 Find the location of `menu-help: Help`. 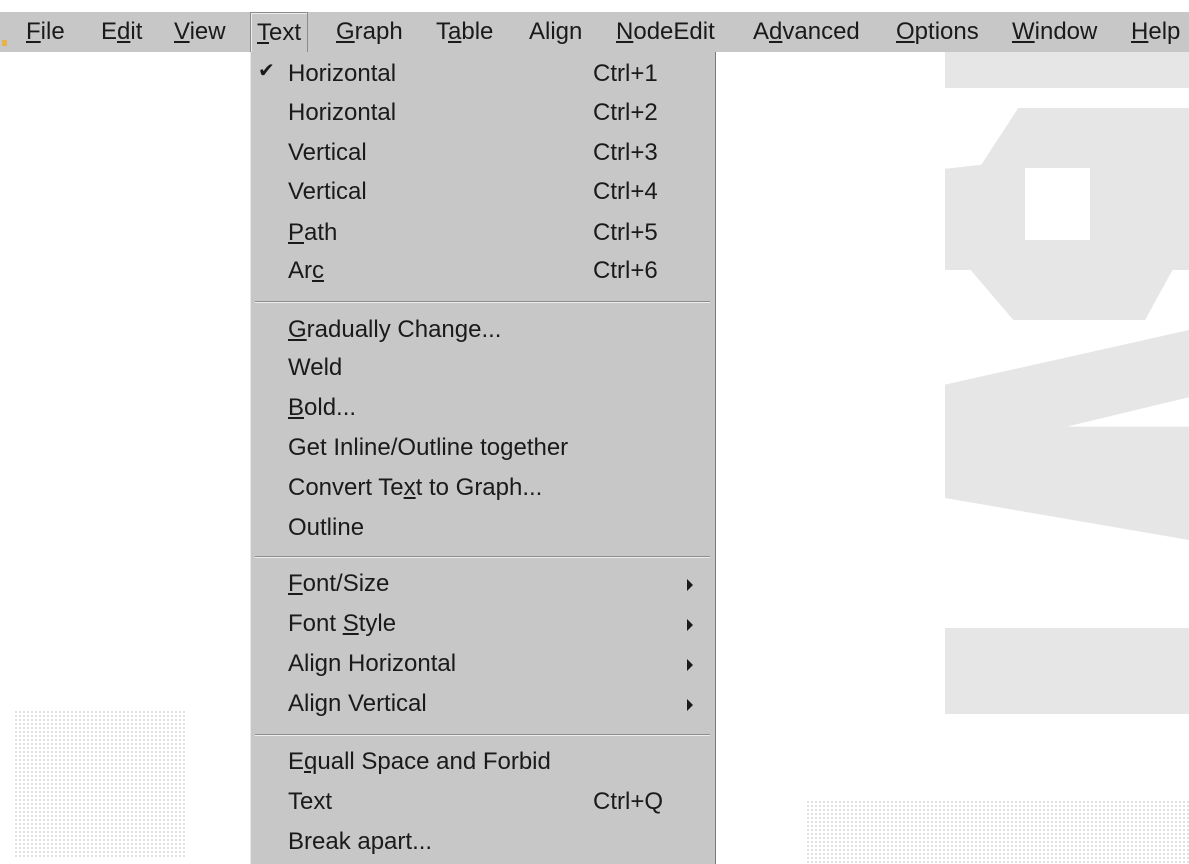

menu-help: Help is located at coordinates (1155, 32).